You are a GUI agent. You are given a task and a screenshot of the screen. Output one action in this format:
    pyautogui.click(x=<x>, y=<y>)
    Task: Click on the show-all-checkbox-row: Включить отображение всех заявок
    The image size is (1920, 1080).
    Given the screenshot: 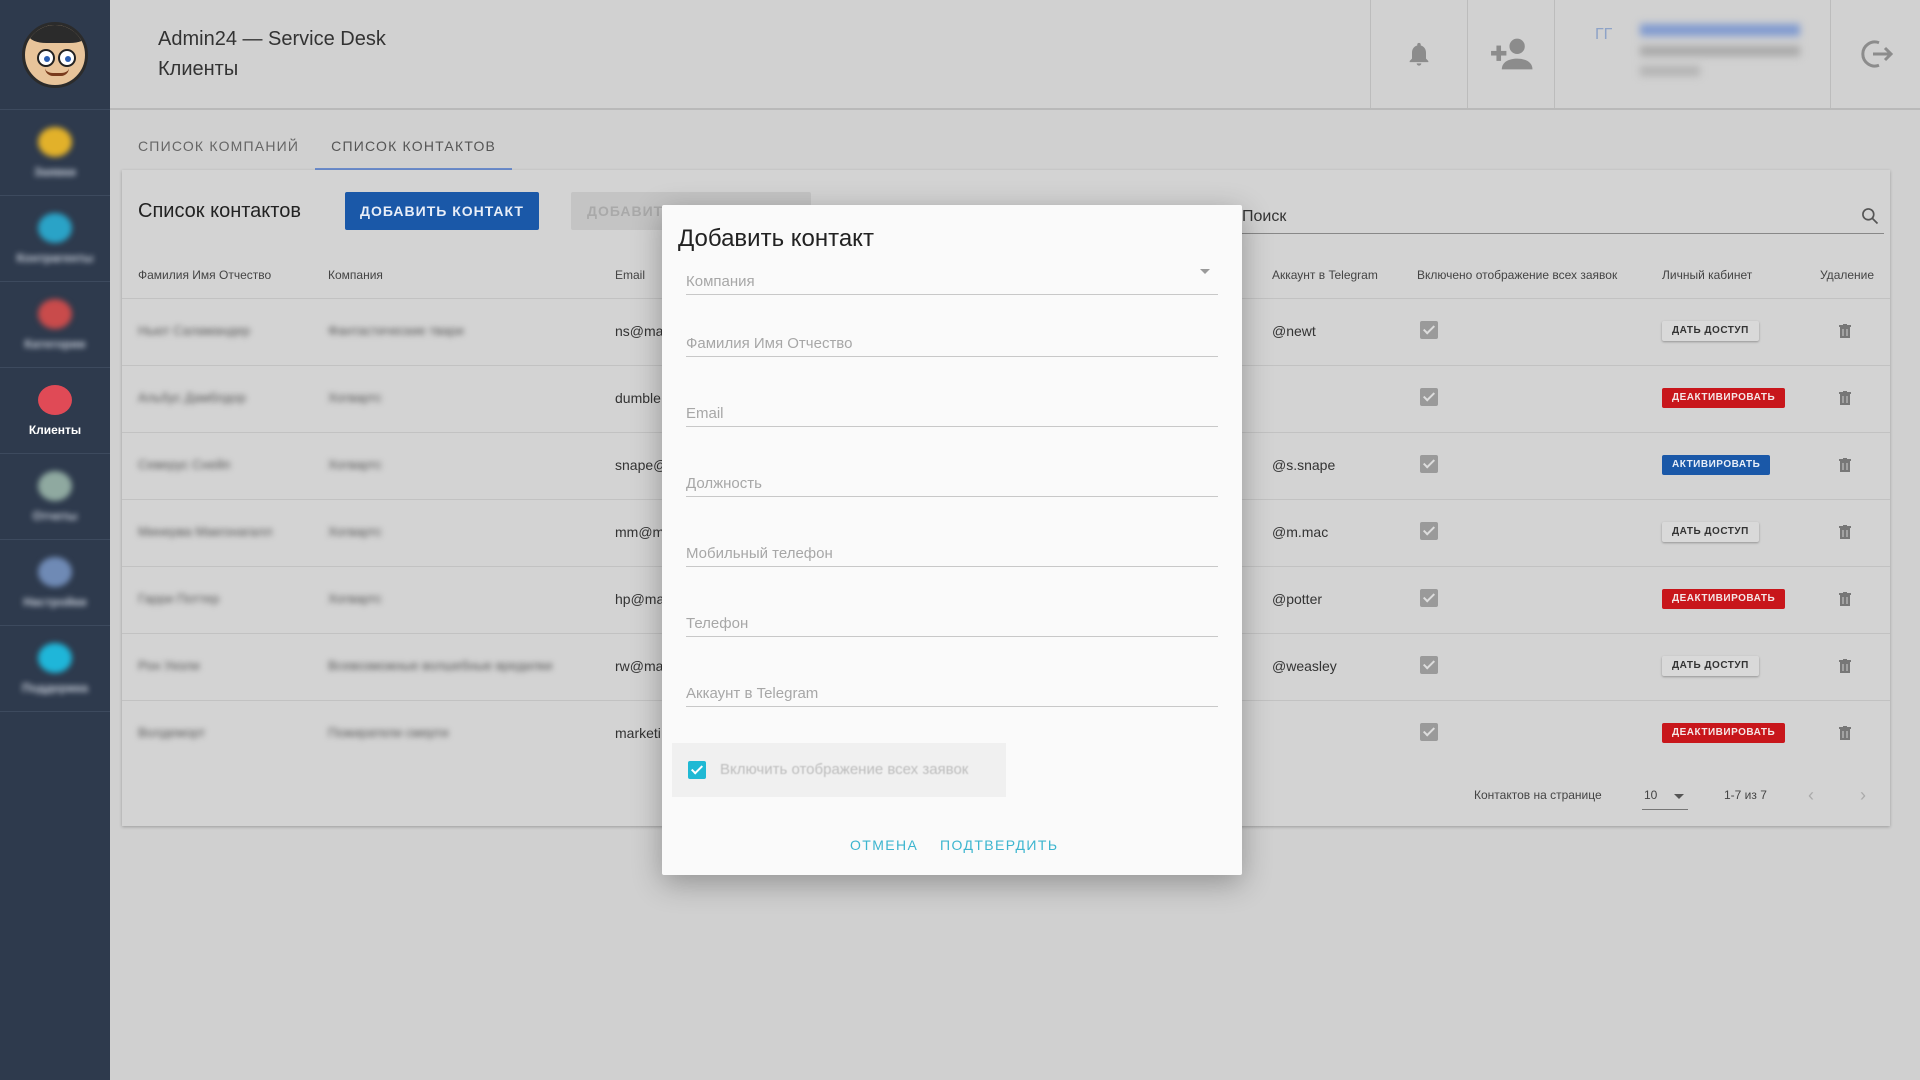 What is the action you would take?
    pyautogui.click(x=839, y=770)
    